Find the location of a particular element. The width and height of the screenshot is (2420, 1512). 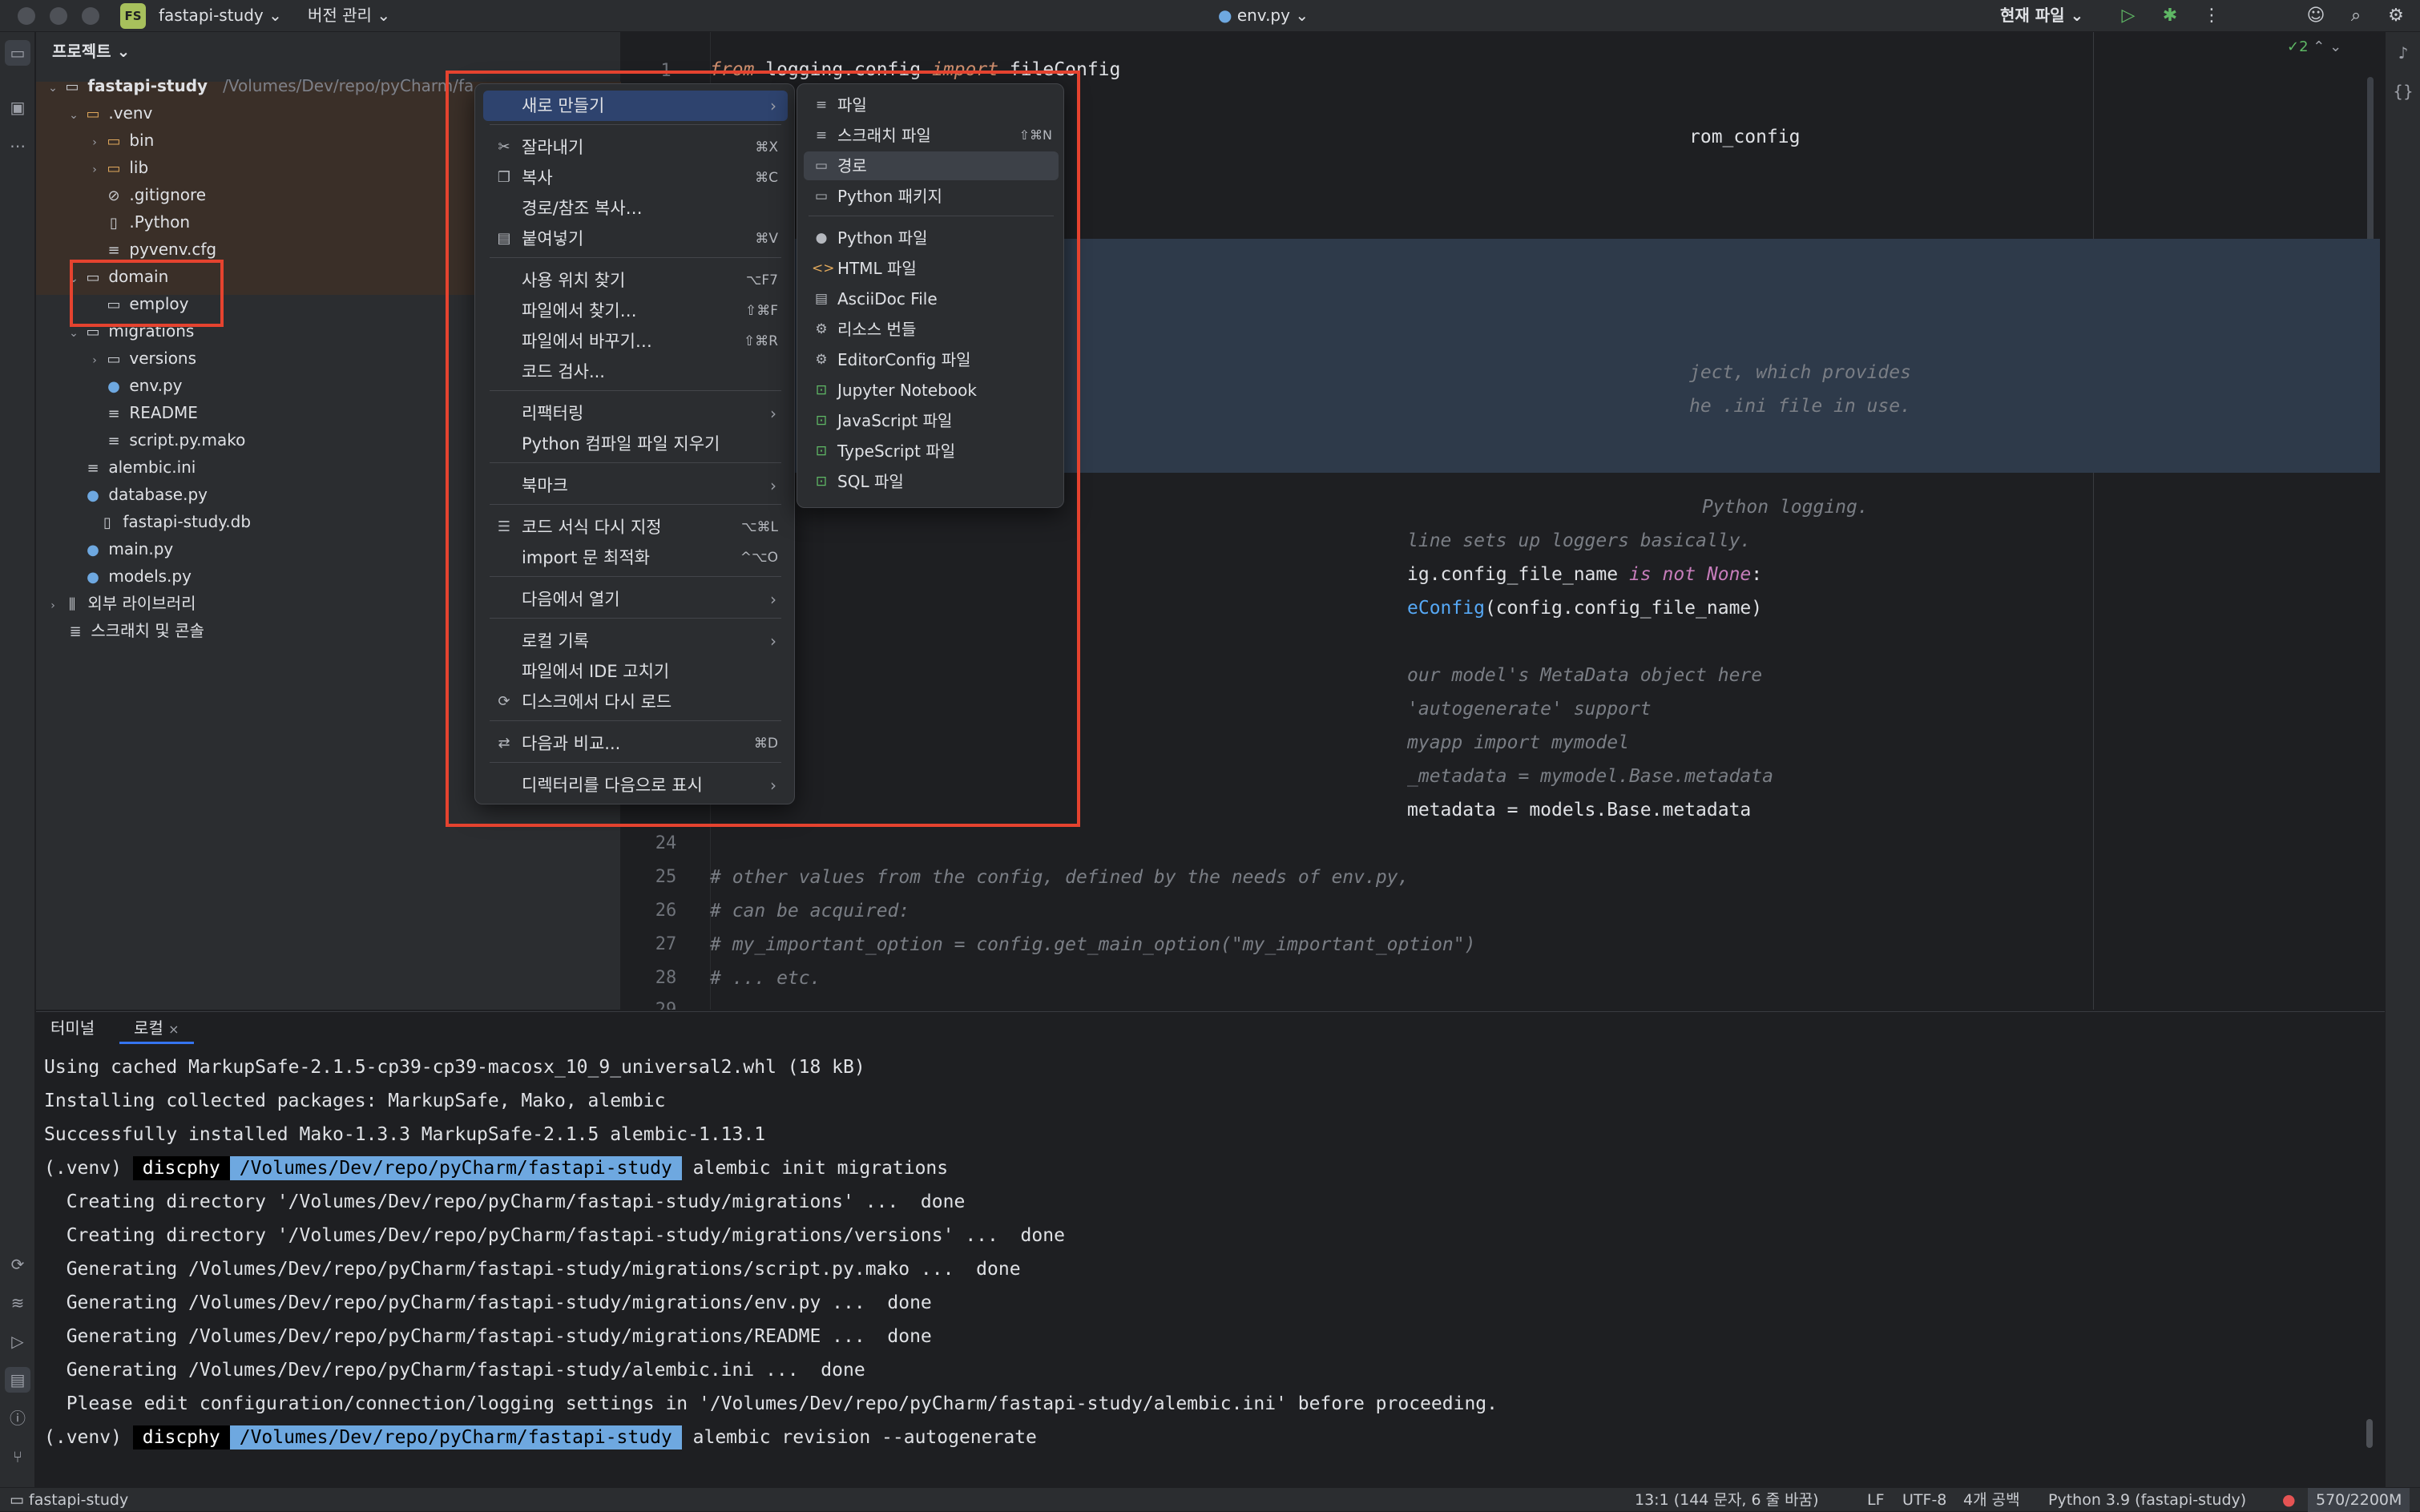

tree-item-models: ● models.py is located at coordinates (137, 576).